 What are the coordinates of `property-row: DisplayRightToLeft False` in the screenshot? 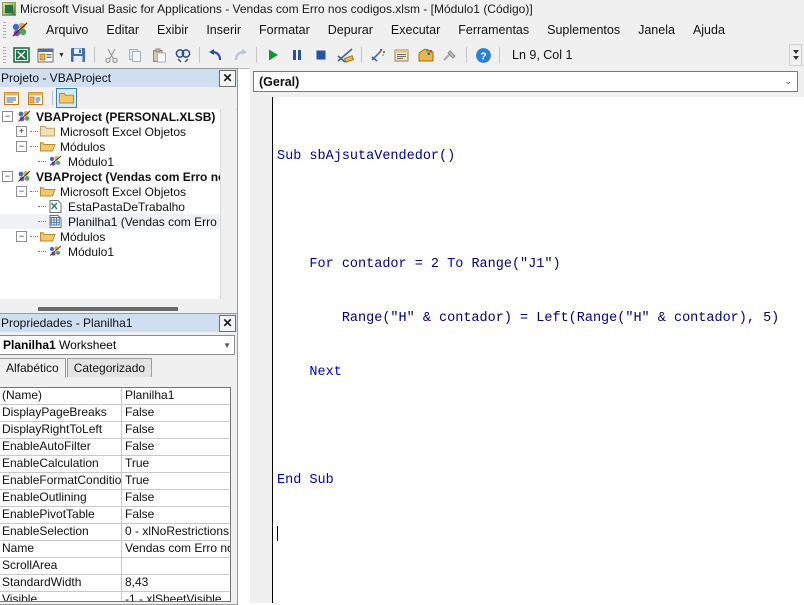 It's located at (115, 430).